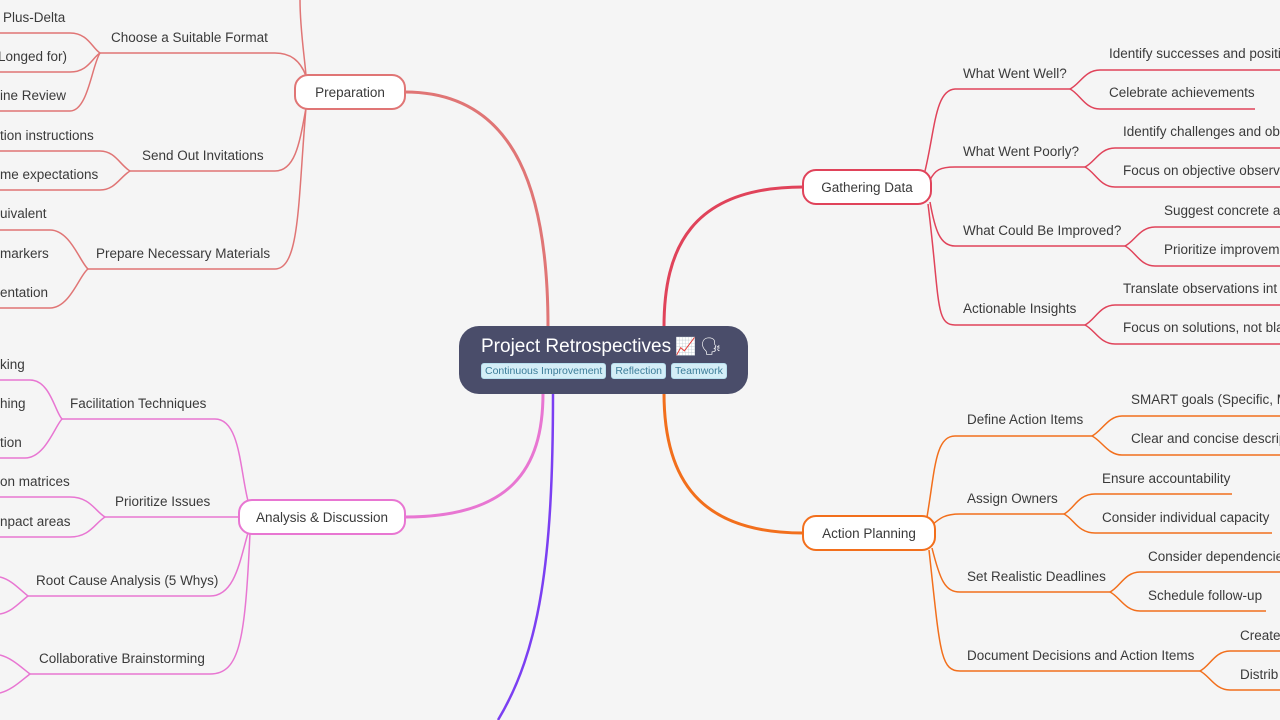 The image size is (1280, 720). I want to click on leaf-item: Longed for), so click(33, 57).